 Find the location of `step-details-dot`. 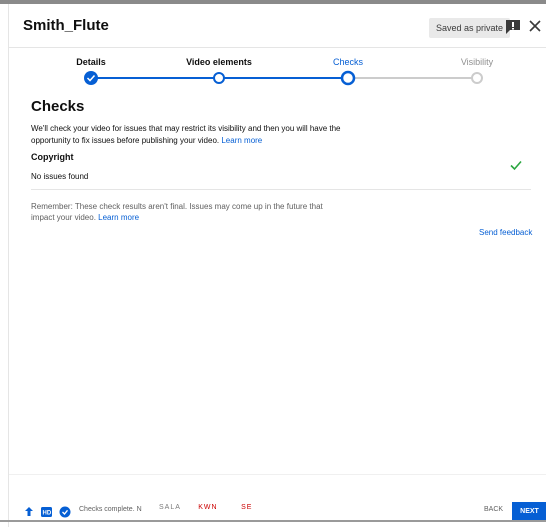

step-details-dot is located at coordinates (91, 78).